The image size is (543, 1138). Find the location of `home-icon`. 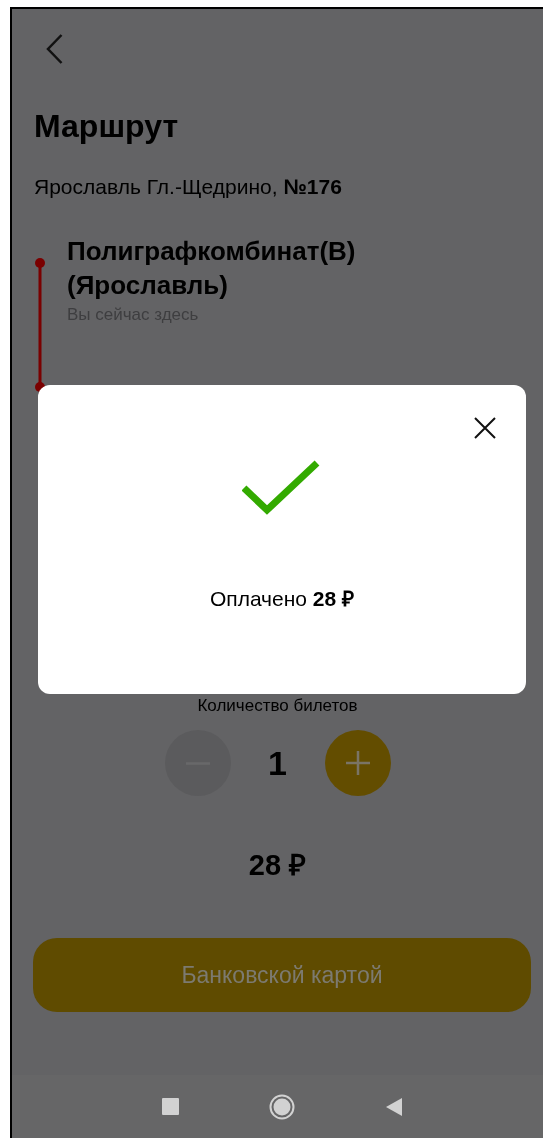

home-icon is located at coordinates (282, 1106).